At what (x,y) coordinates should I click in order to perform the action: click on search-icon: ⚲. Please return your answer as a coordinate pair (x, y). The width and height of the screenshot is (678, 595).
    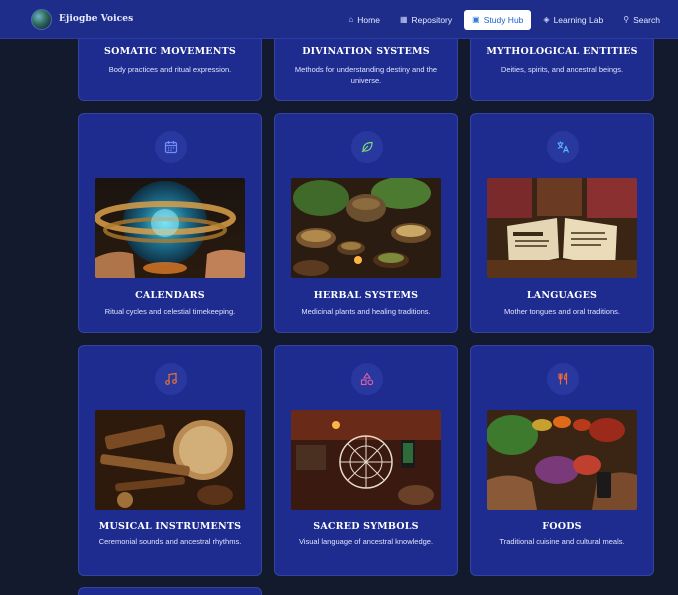
    Looking at the image, I should click on (626, 19).